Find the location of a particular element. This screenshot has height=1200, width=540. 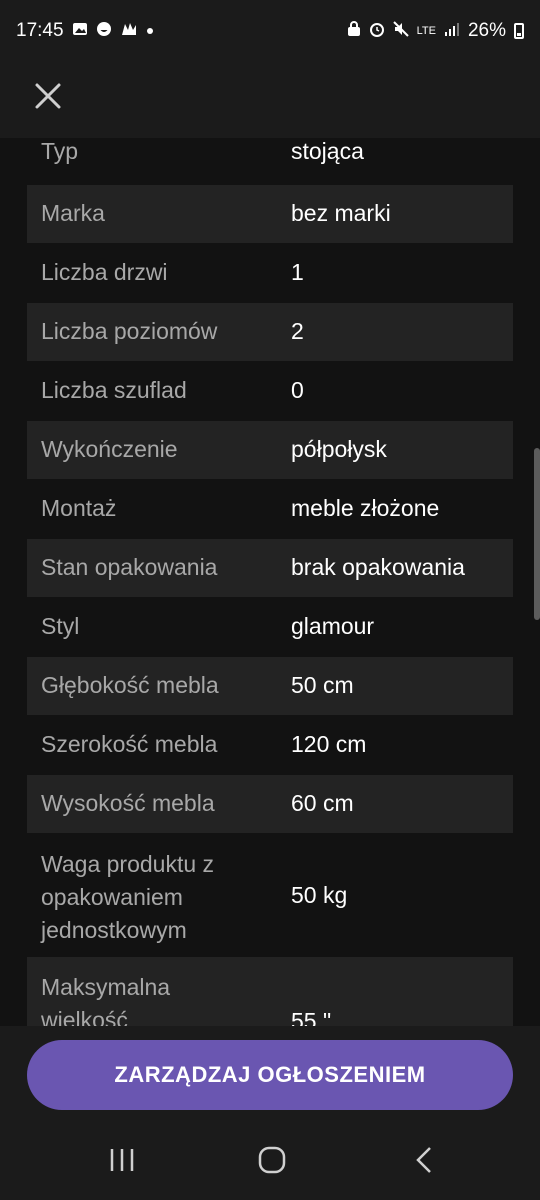

param-label: Wykończenie is located at coordinates (109, 449).